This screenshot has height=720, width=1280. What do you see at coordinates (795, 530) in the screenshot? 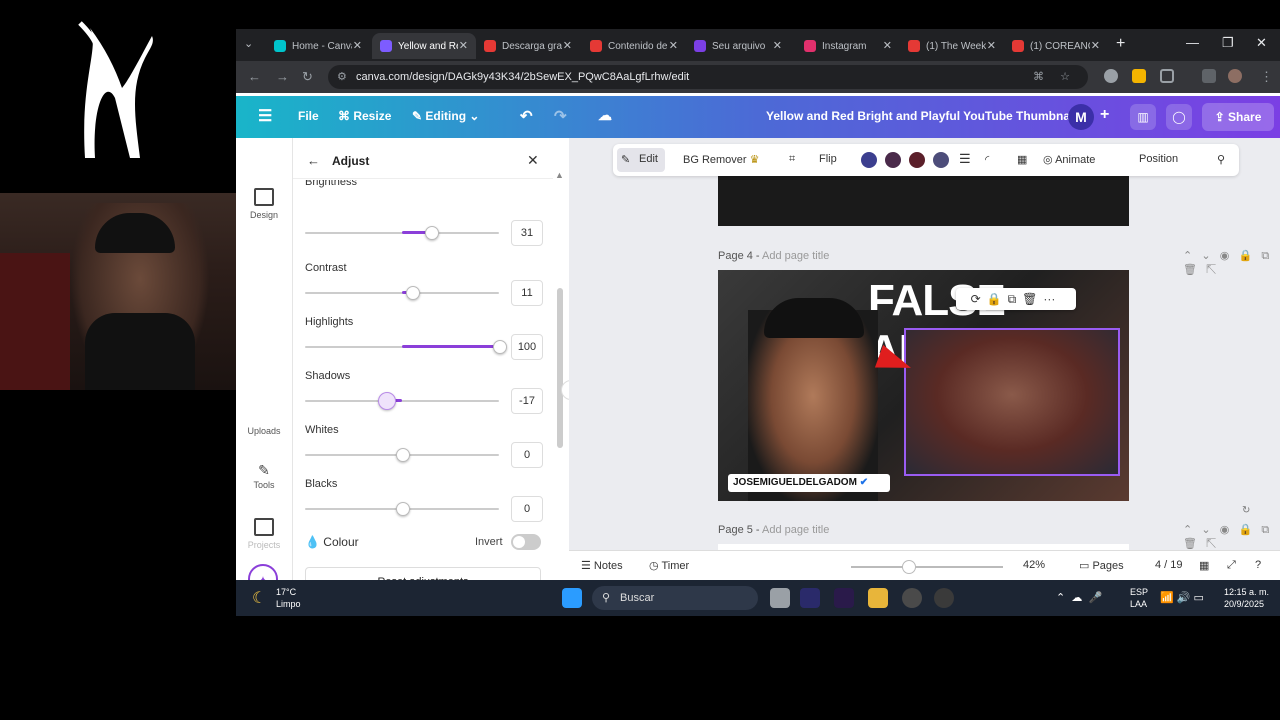
I see `page-5-title-input: Add page title` at bounding box center [795, 530].